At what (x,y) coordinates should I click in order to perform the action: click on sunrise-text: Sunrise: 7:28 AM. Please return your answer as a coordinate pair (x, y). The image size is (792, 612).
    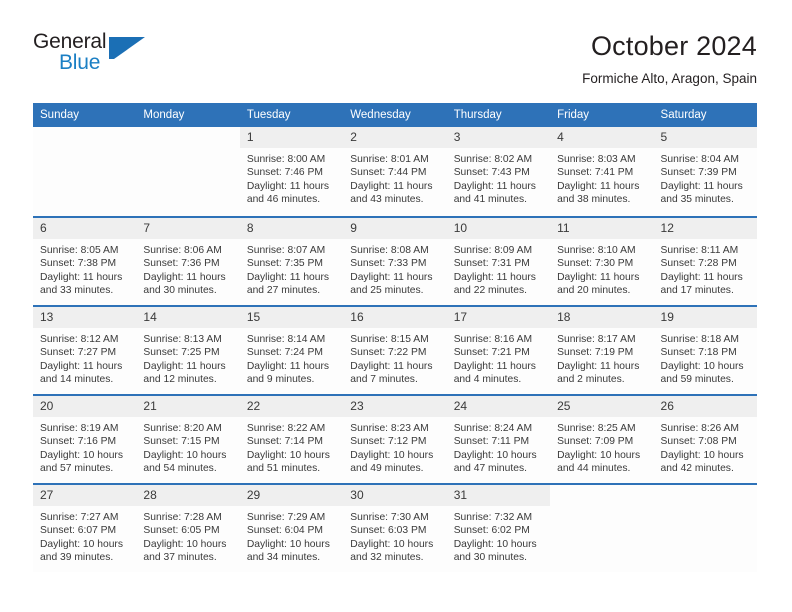
    Looking at the image, I should click on (182, 517).